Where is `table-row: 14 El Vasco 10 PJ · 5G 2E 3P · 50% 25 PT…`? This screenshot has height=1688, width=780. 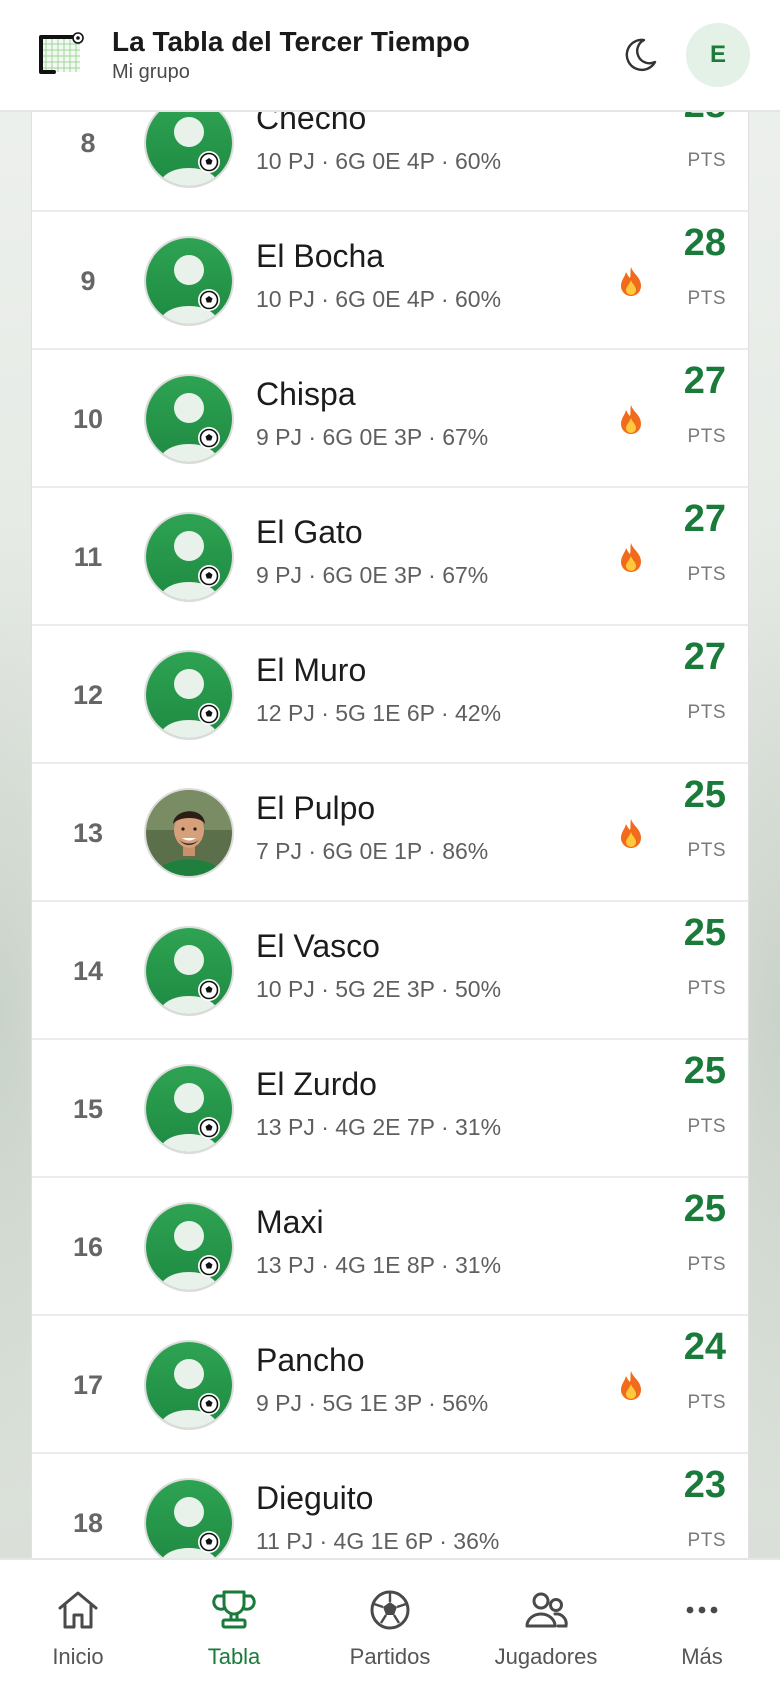
table-row: 14 El Vasco 10 PJ · 5G 2E 3P · 50% 25 PT… is located at coordinates (390, 971).